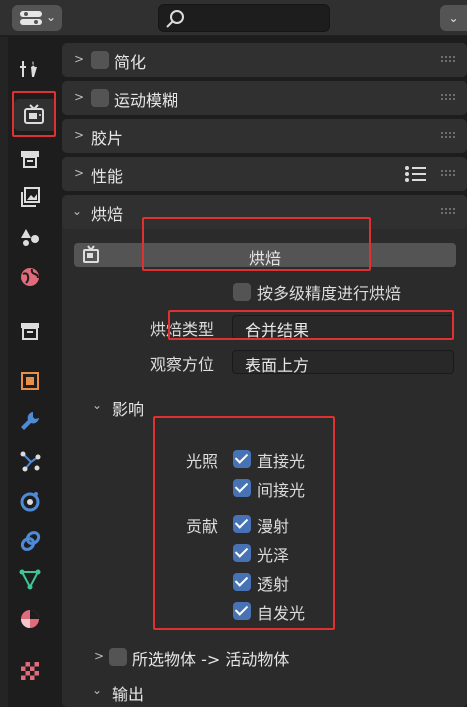  I want to click on collection-tab, so click(30, 331).